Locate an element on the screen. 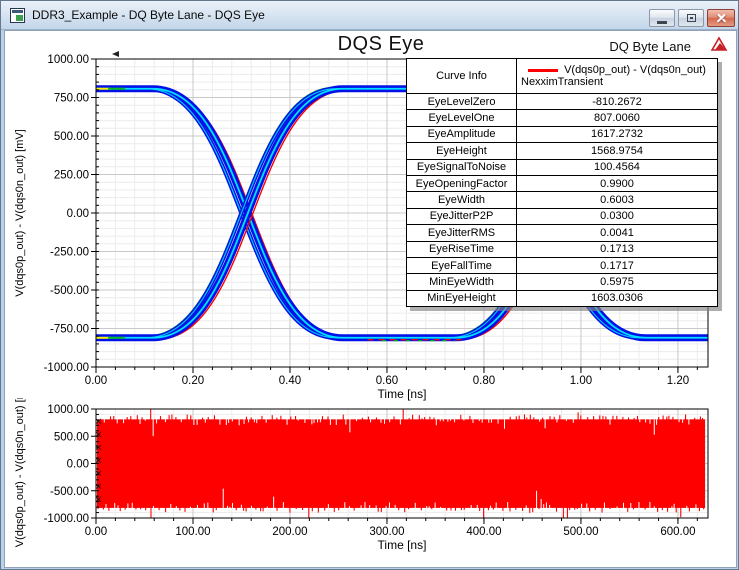 This screenshot has width=739, height=570. metric-label: MinEyeWidth is located at coordinates (461, 282).